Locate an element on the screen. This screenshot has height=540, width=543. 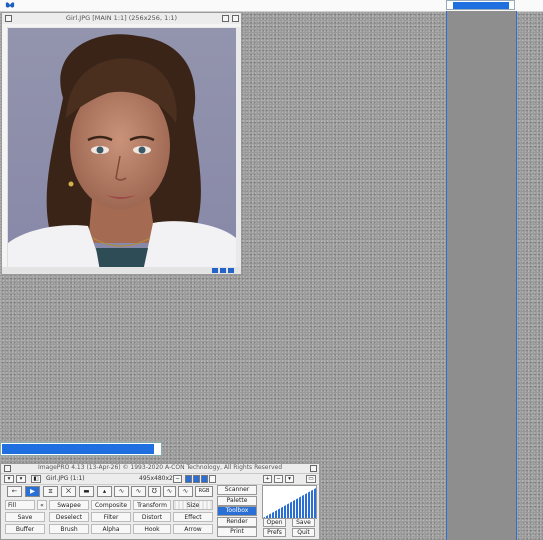
side-panel is located at coordinates (481, 275).